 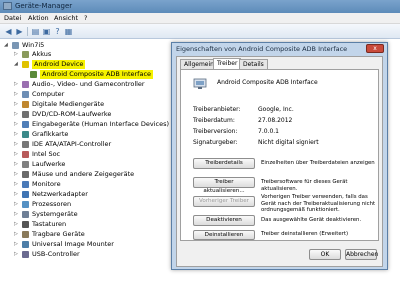 I want to click on close-button: x, so click(x=375, y=48).